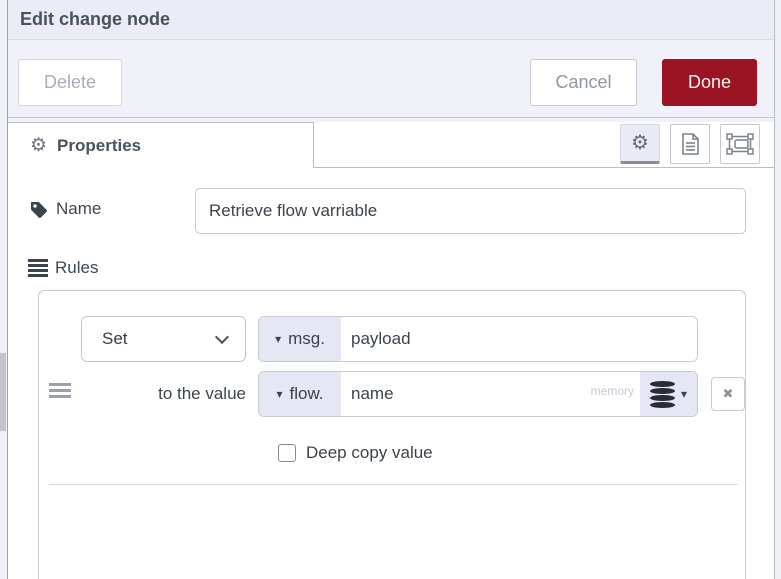 The image size is (781, 579). I want to click on context-store-button: ▾, so click(668, 394).